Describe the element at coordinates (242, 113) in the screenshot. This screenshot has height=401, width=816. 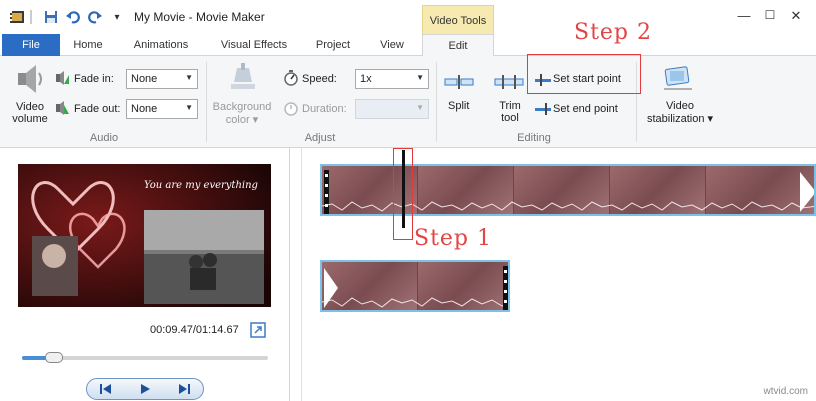
I see `background-color-button: Background color ▾` at that location.